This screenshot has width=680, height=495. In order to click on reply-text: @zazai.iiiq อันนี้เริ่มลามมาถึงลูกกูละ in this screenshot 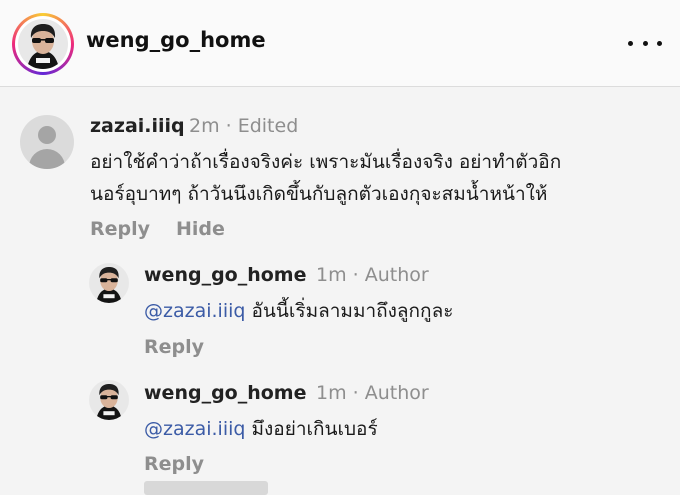, I will do `click(298, 311)`.